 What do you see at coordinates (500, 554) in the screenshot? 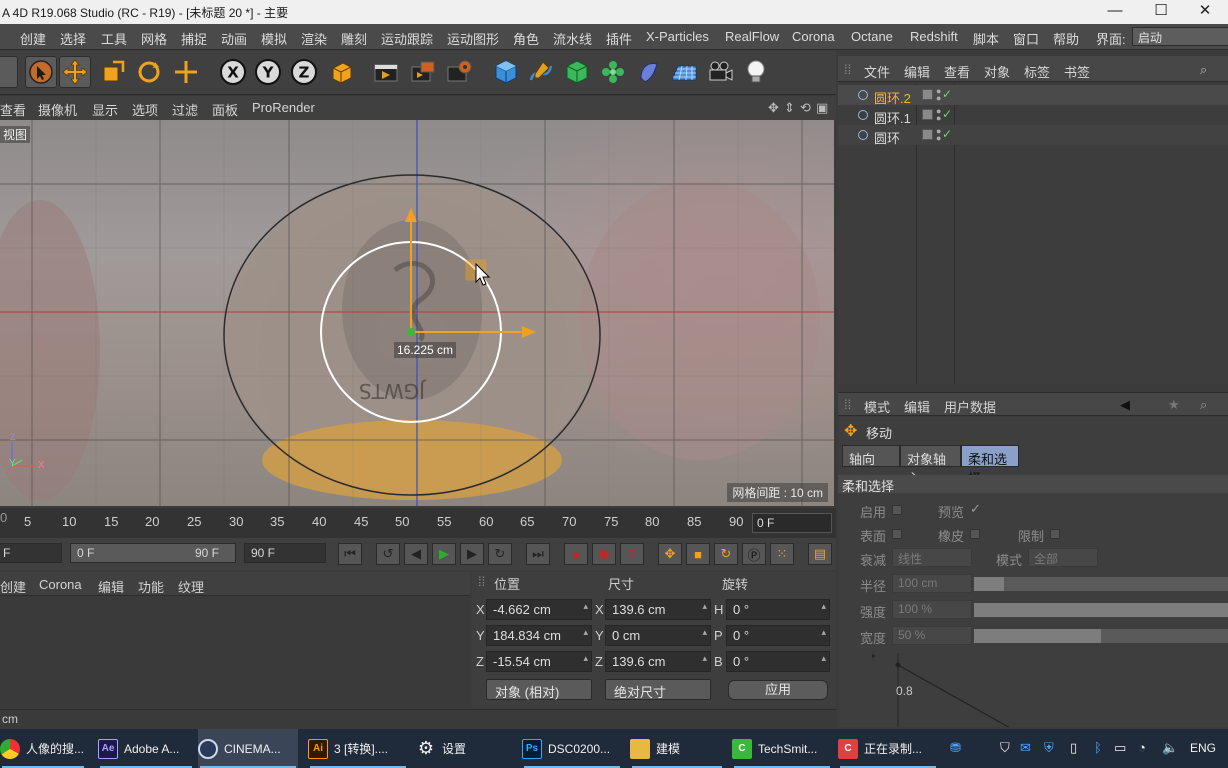
I see `next-key-icon: ↻` at bounding box center [500, 554].